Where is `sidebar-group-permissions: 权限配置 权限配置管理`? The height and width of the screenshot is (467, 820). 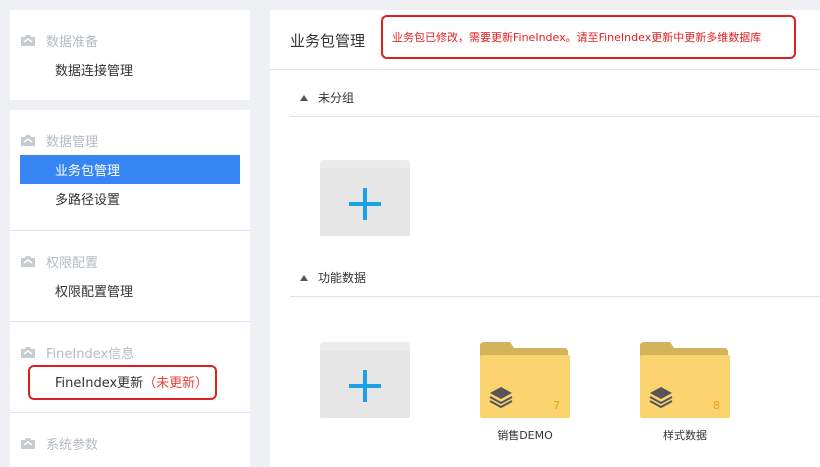 sidebar-group-permissions: 权限配置 权限配置管理 is located at coordinates (130, 281).